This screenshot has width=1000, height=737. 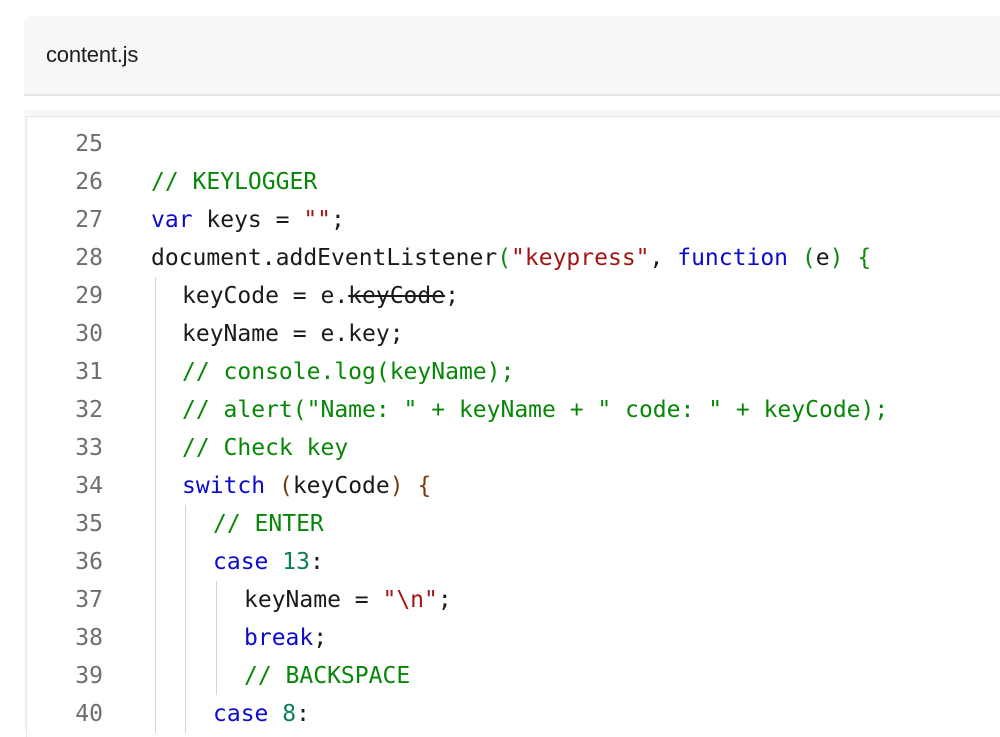 I want to click on file-tab-title: content.js, so click(x=92, y=55).